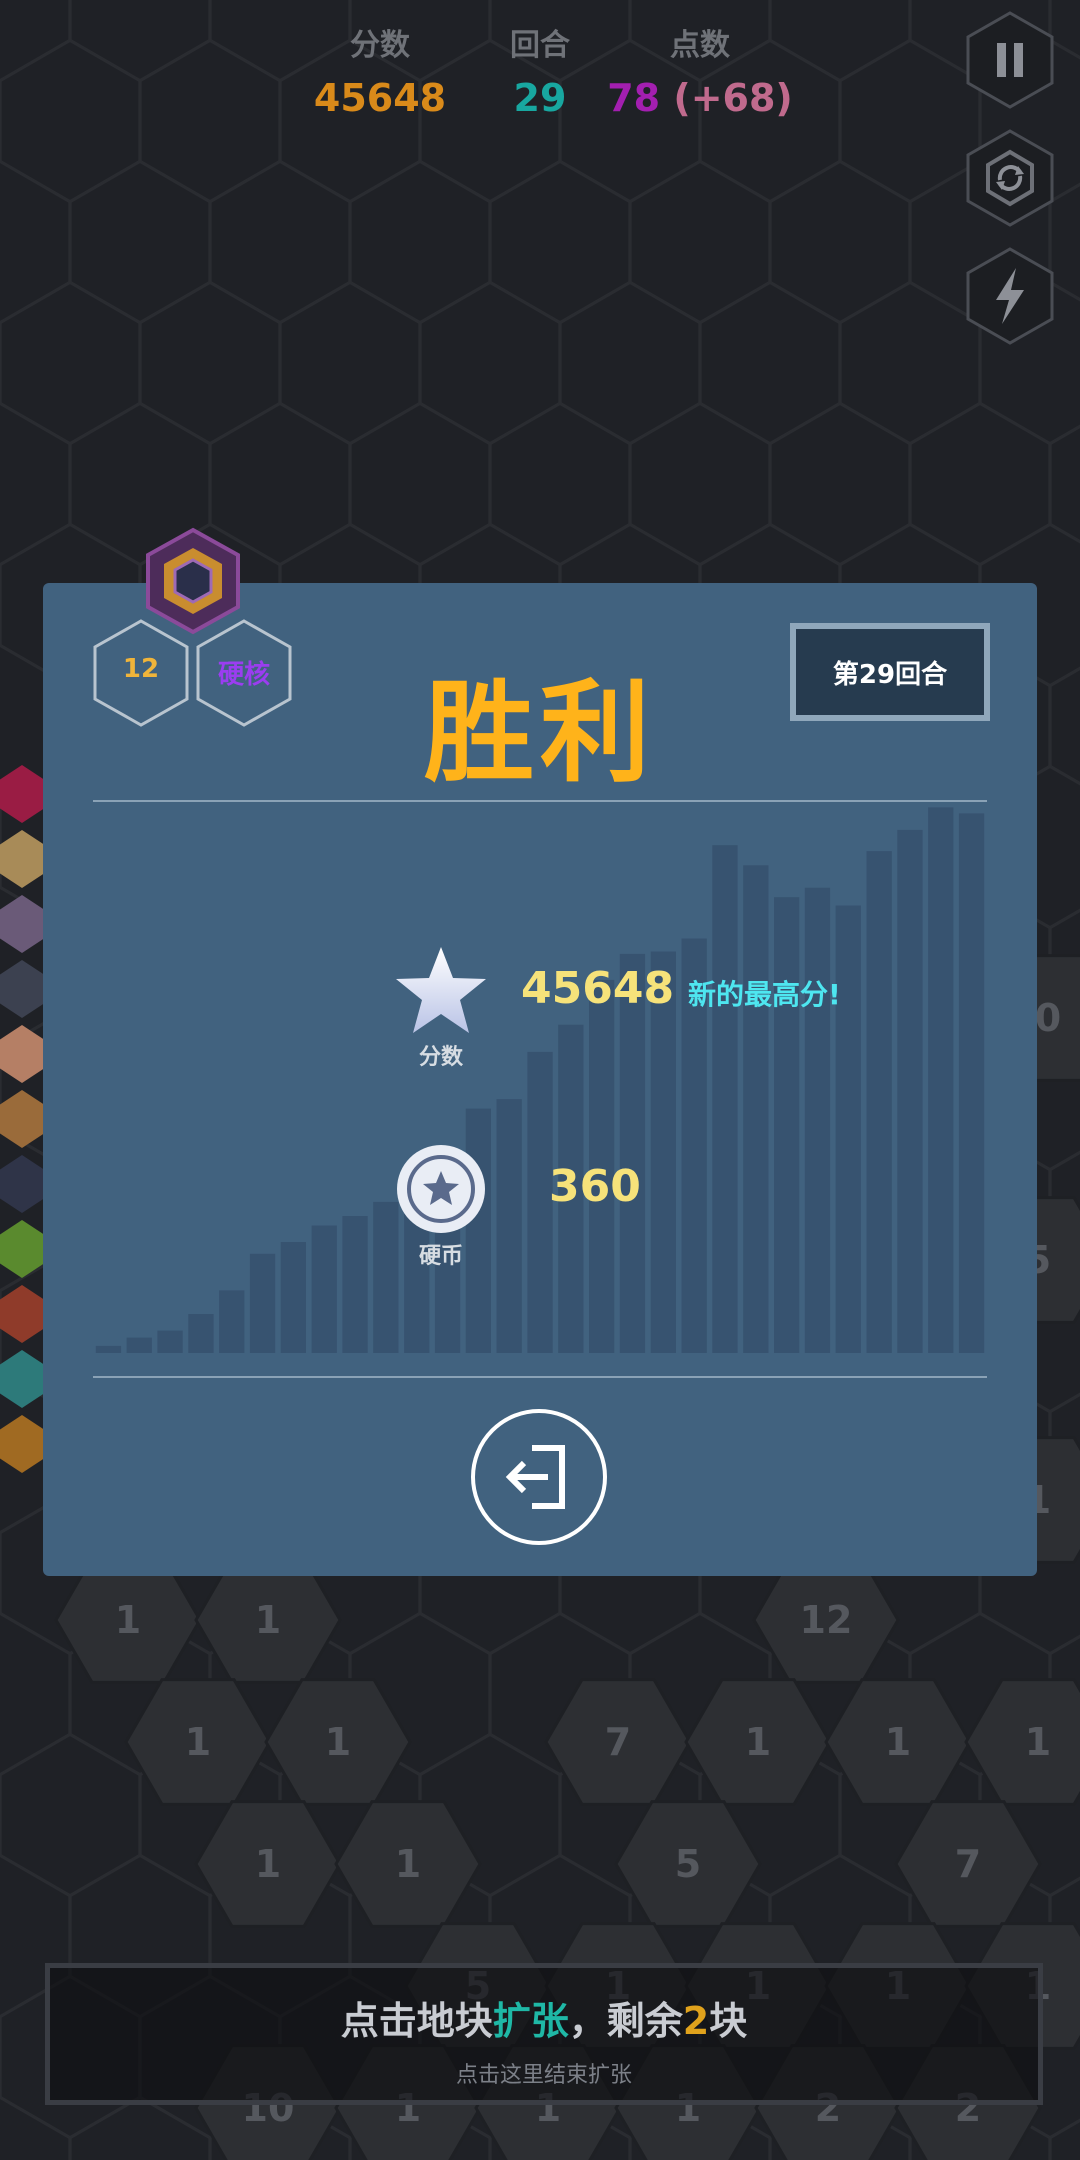 This screenshot has height=2160, width=1080. Describe the element at coordinates (625, 2021) in the screenshot. I see `prompt-middle: ，剩余` at that location.